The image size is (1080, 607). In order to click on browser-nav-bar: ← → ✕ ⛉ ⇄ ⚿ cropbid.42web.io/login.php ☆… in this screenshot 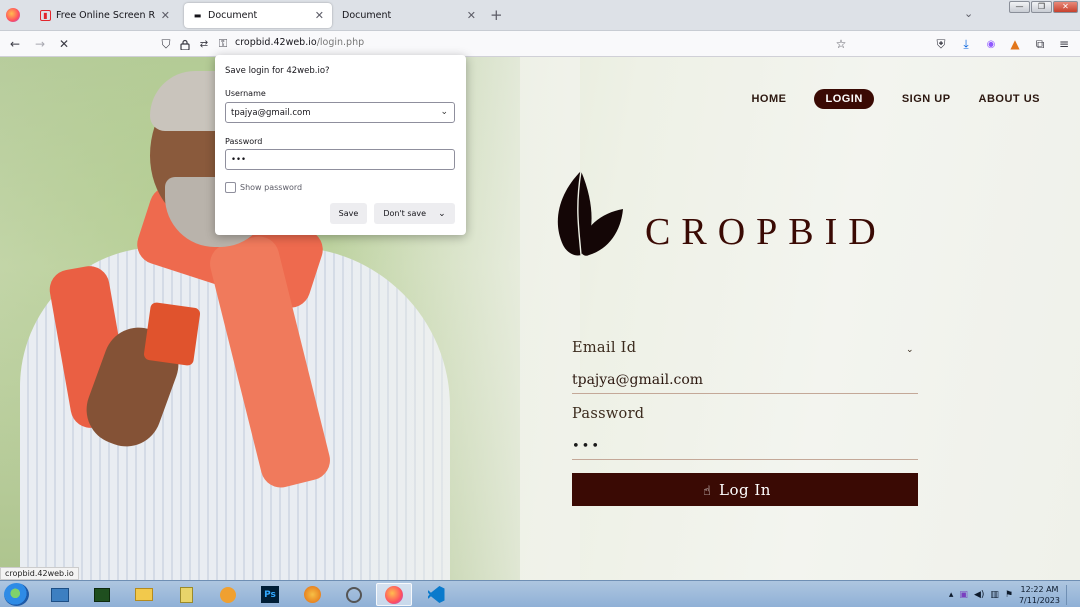, I will do `click(540, 44)`.